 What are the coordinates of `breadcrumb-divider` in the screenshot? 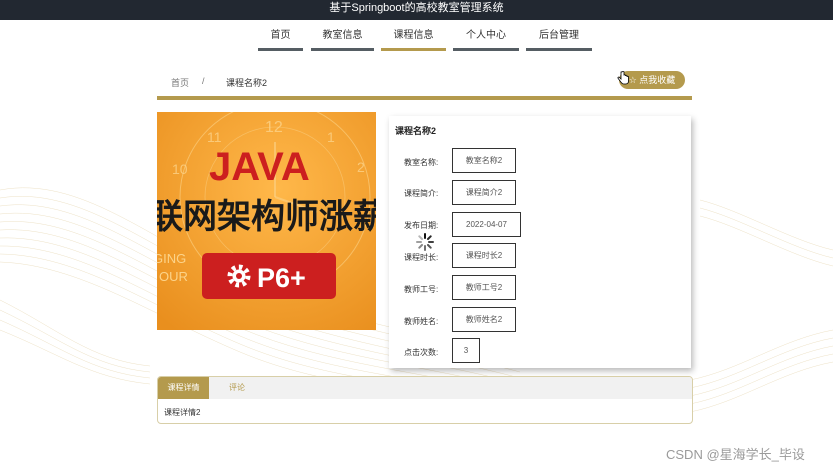 It's located at (424, 98).